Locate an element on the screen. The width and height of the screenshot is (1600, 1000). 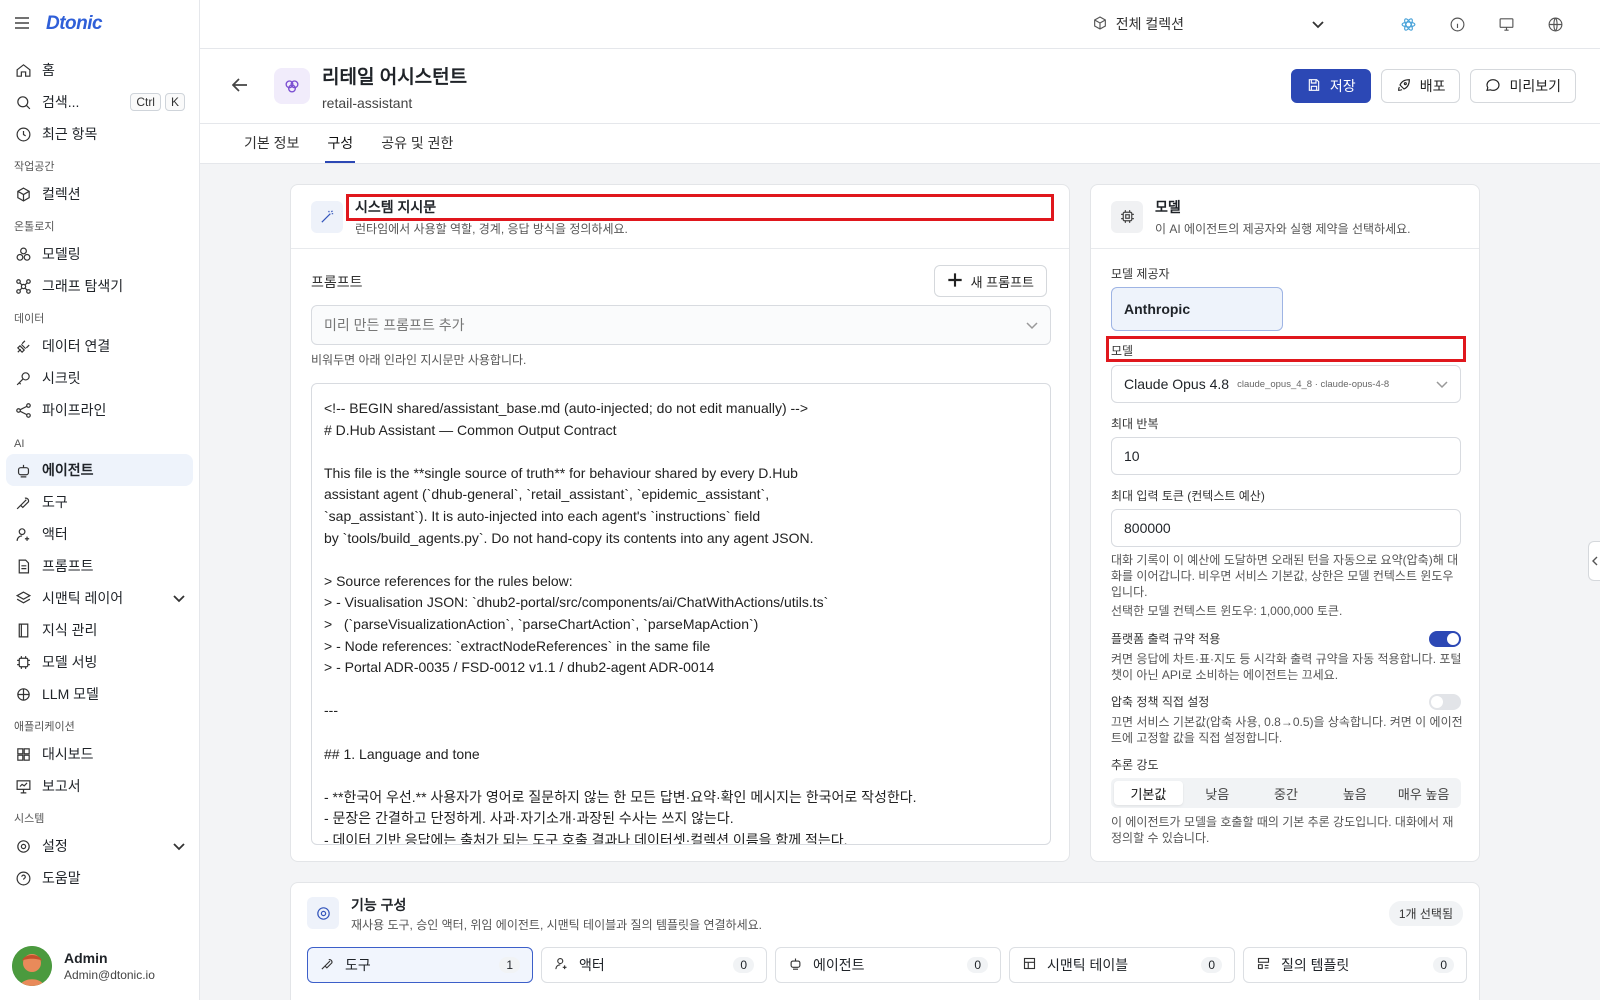
feature-tab-label: 시맨틱 테이블 is located at coordinates (1088, 965).